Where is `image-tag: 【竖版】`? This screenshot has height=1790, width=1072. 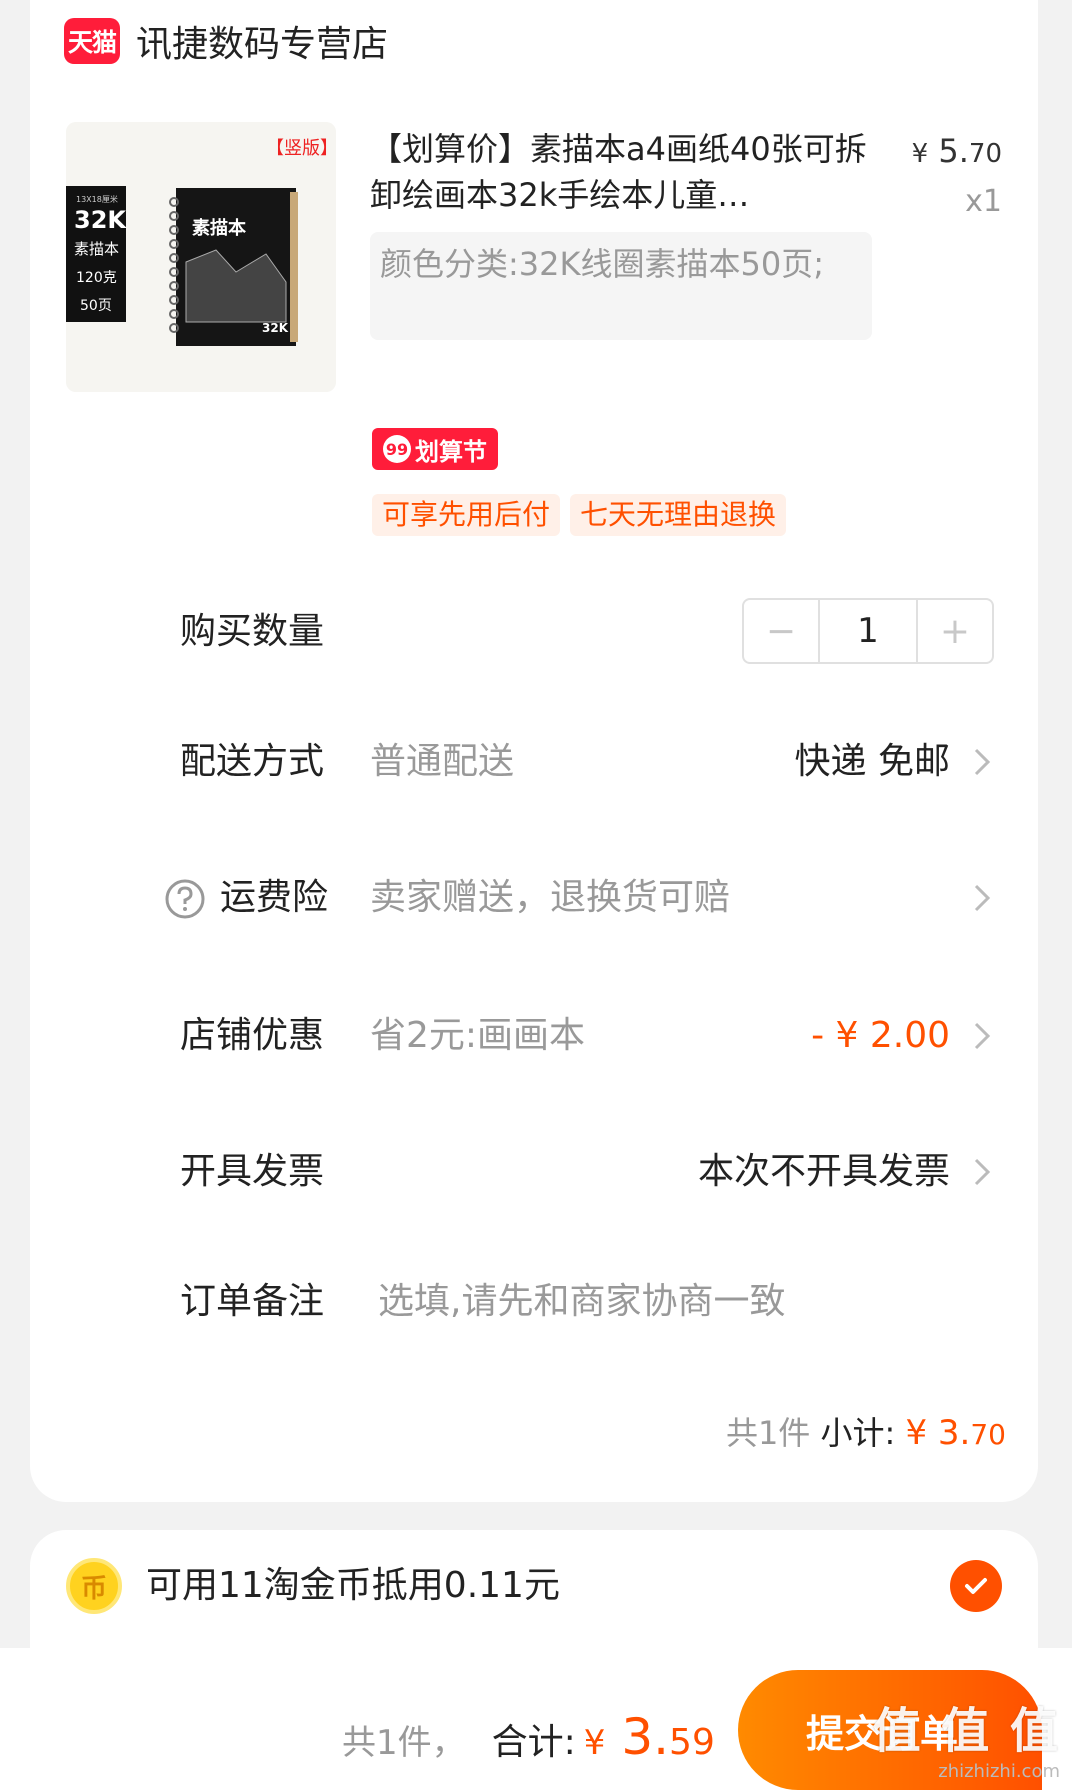
image-tag: 【竖版】 is located at coordinates (301, 148).